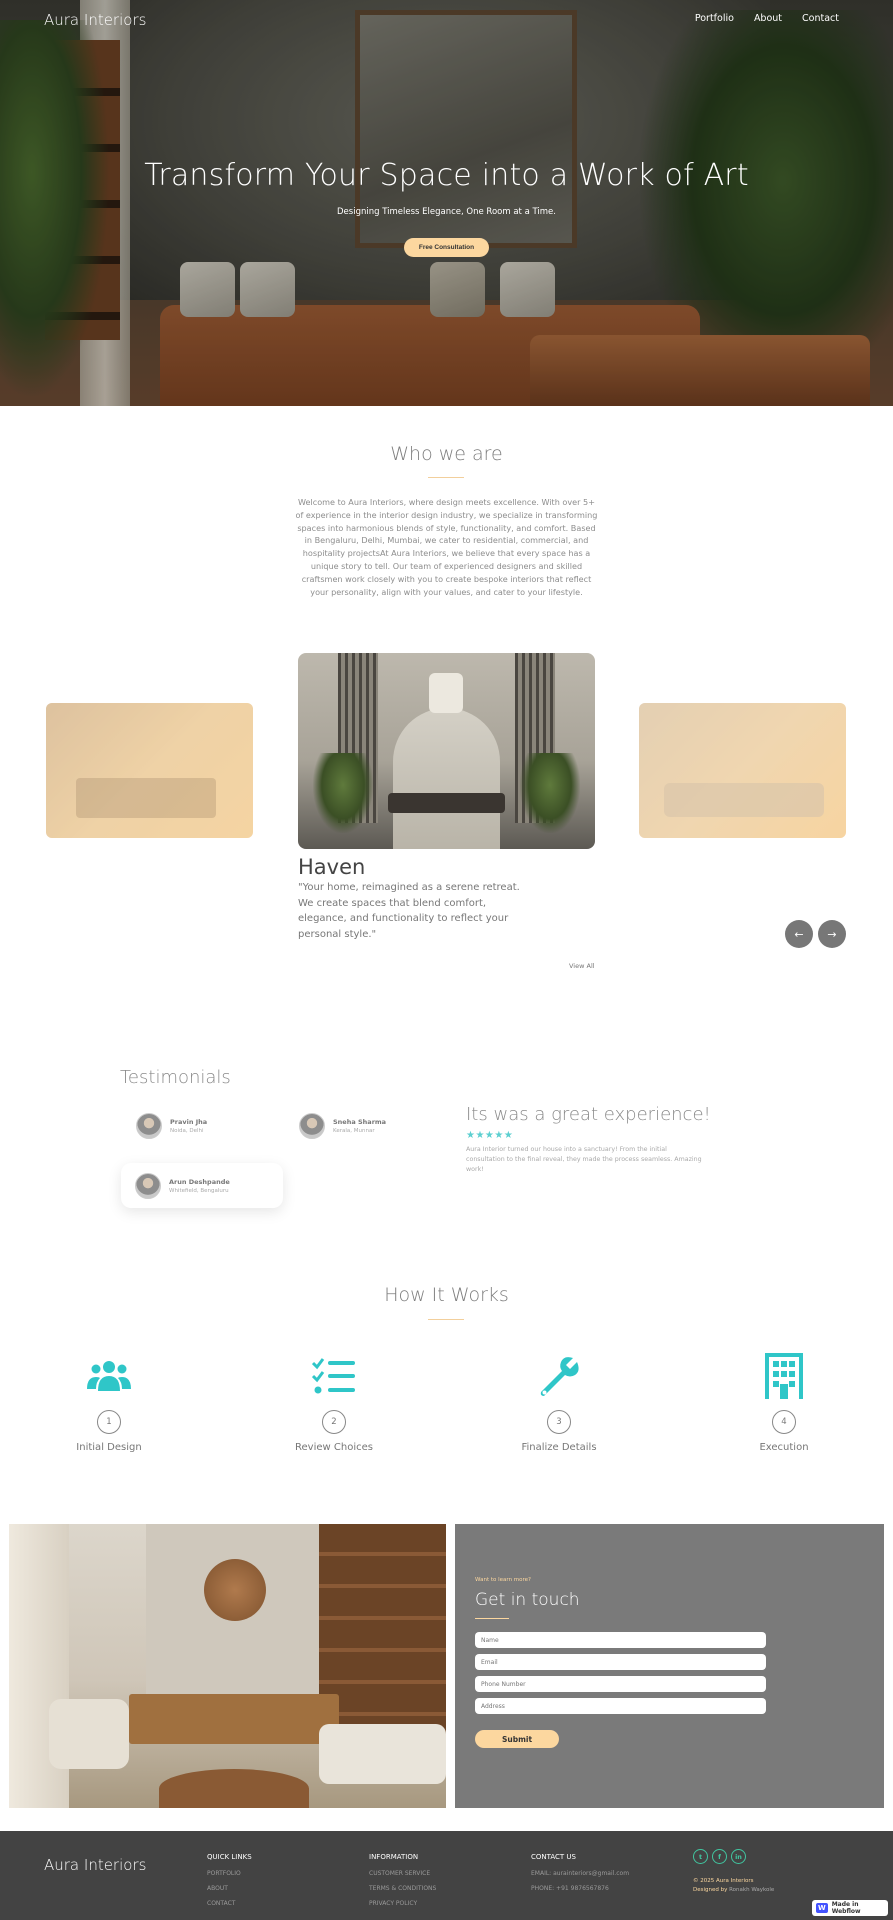 This screenshot has width=893, height=1920. I want to click on step-1: 1 Initial Design, so click(109, 1402).